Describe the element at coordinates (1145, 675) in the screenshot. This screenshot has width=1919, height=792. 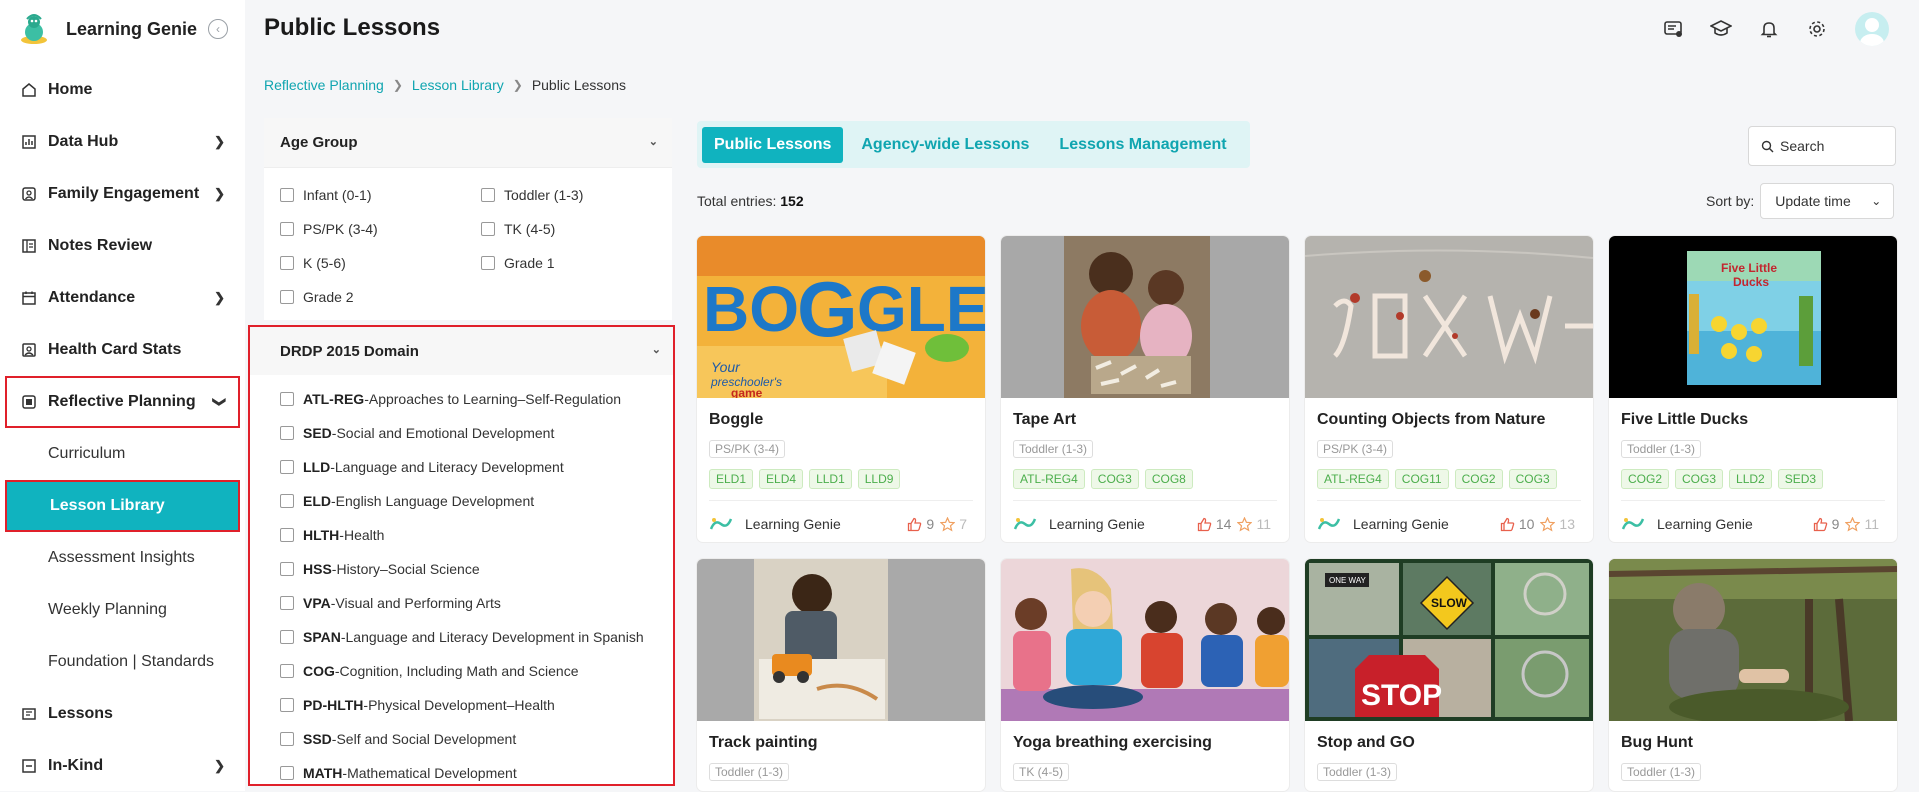
I see `lesson-card: Yoga breathing exercising TK (4-5)` at that location.